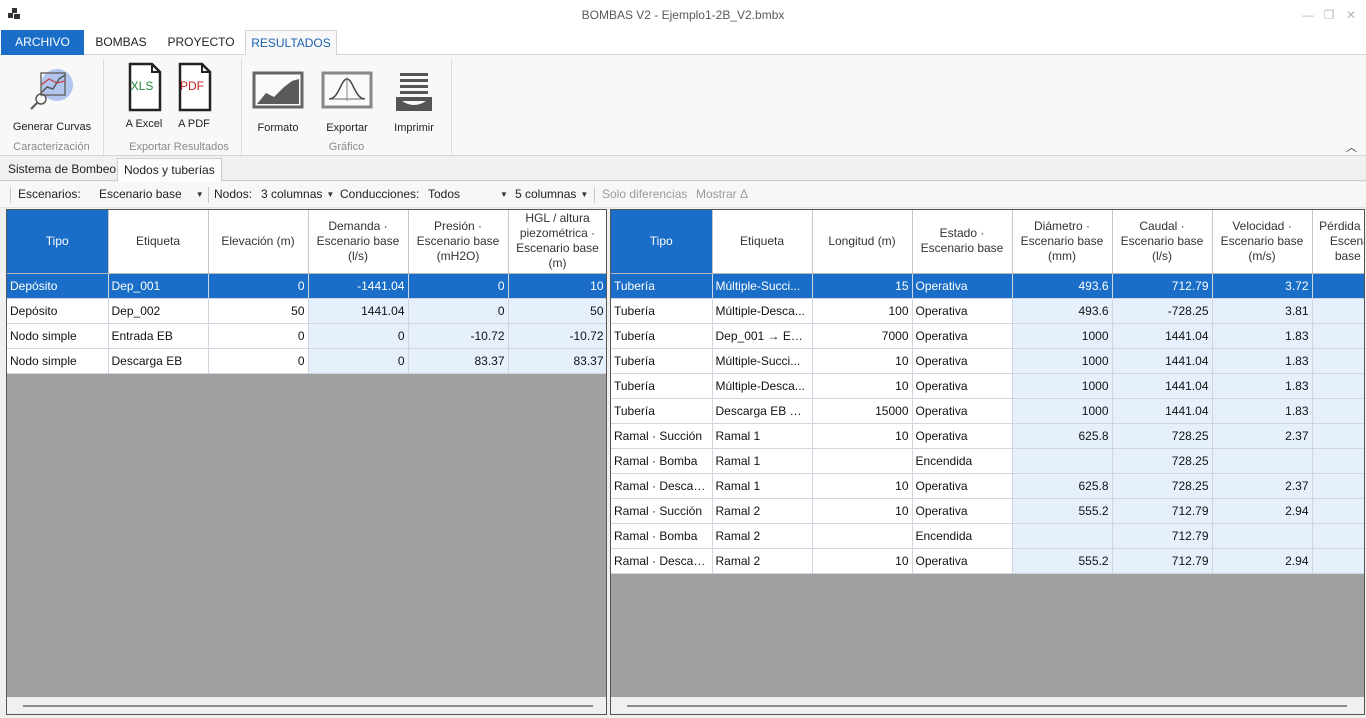  What do you see at coordinates (169, 170) in the screenshot?
I see `tab-nodos-y-tuberias: Nodos y tuberías` at bounding box center [169, 170].